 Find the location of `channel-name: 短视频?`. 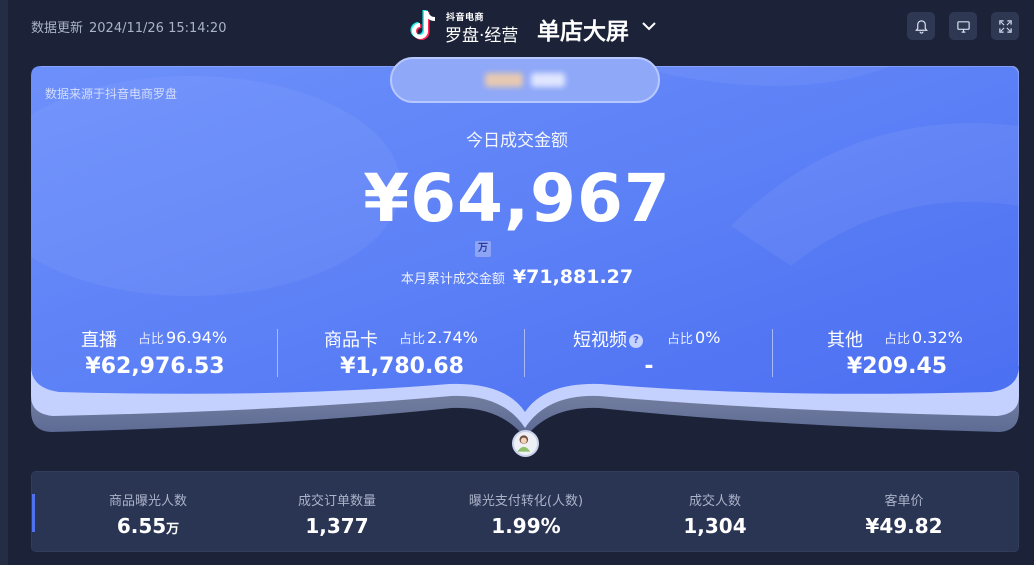

channel-name: 短视频? is located at coordinates (608, 339).